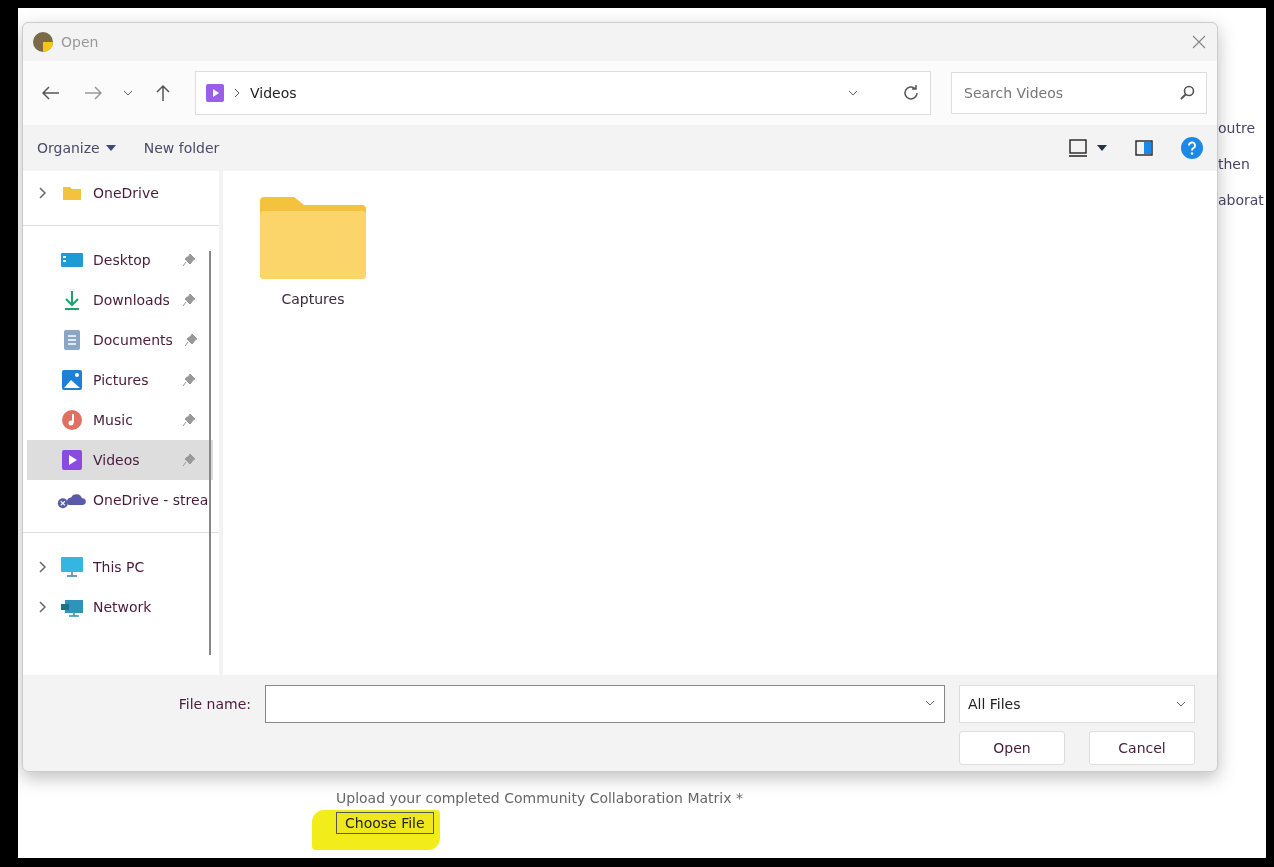  I want to click on music-icon, so click(72, 420).